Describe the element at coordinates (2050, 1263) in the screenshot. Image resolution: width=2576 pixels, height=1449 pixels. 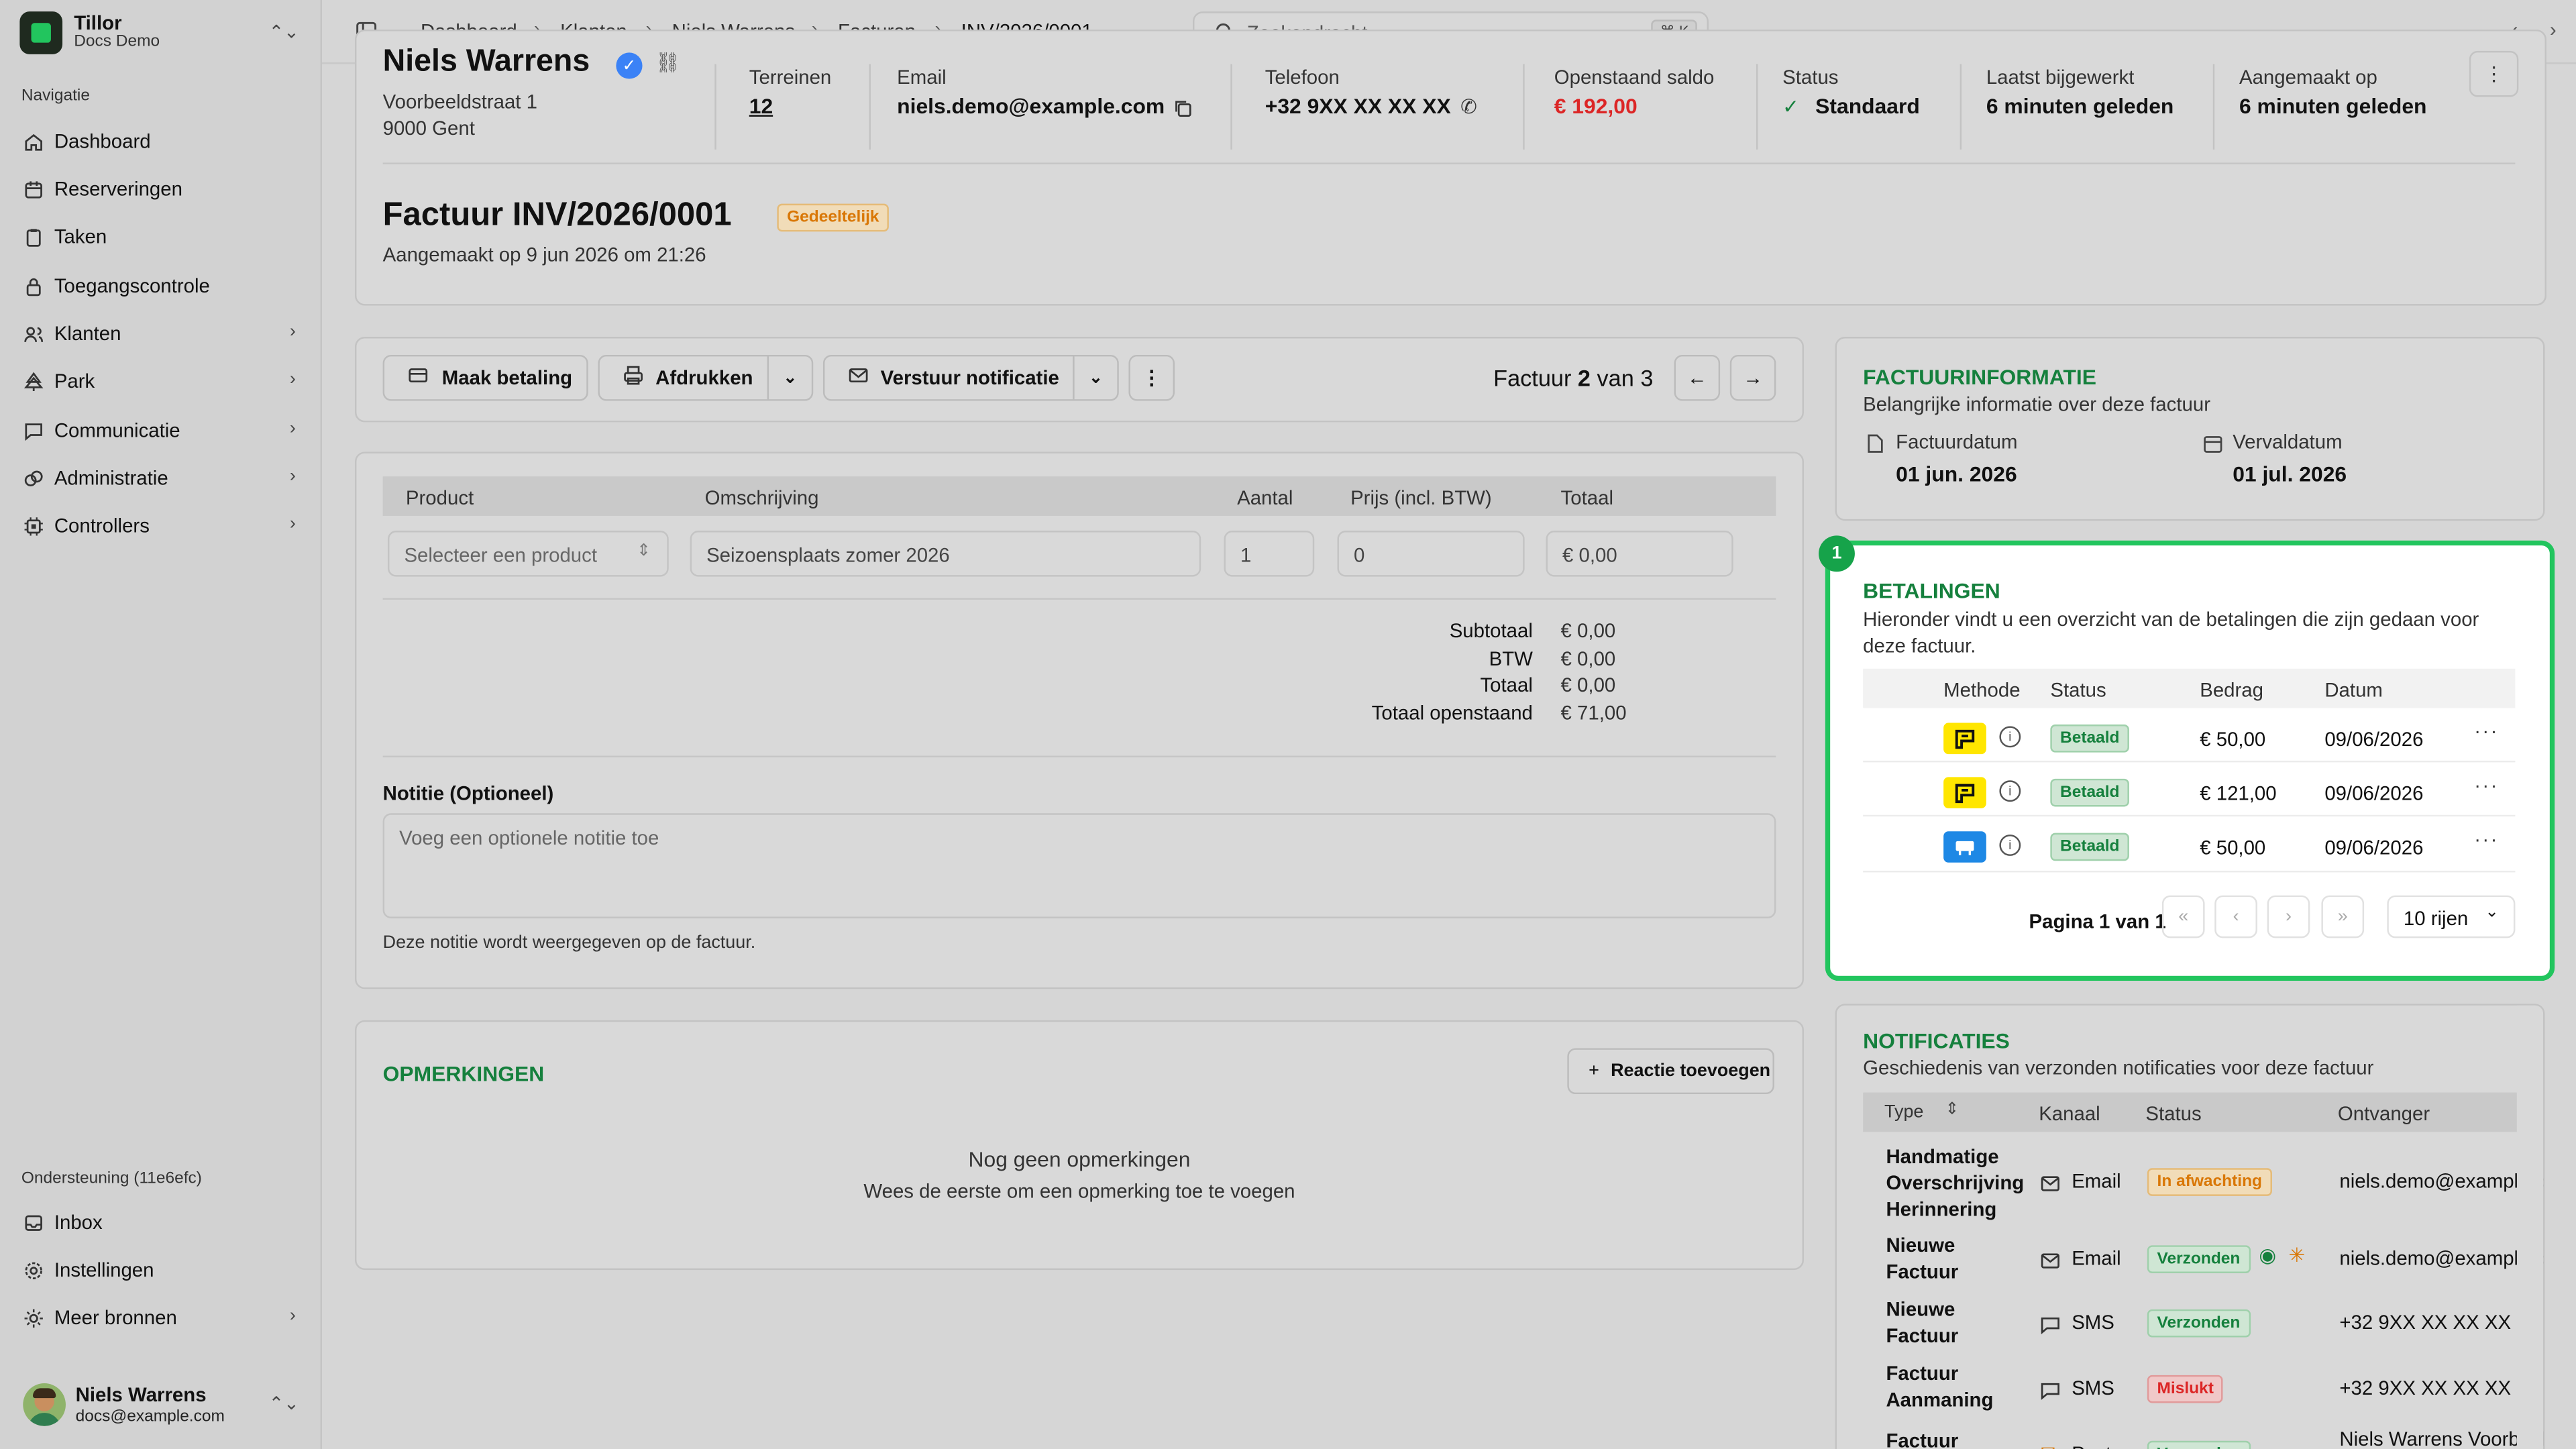
I see `mail-icon` at that location.